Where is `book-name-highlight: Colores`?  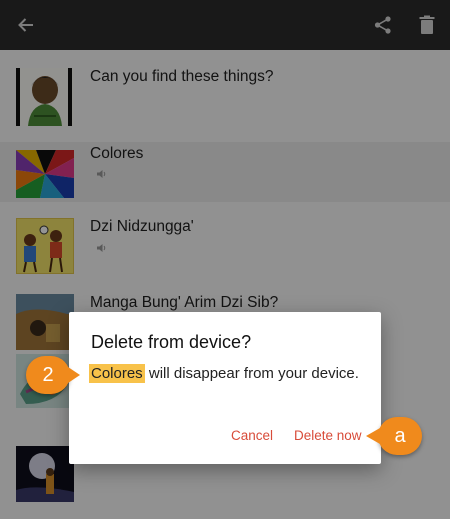
book-name-highlight: Colores is located at coordinates (117, 373).